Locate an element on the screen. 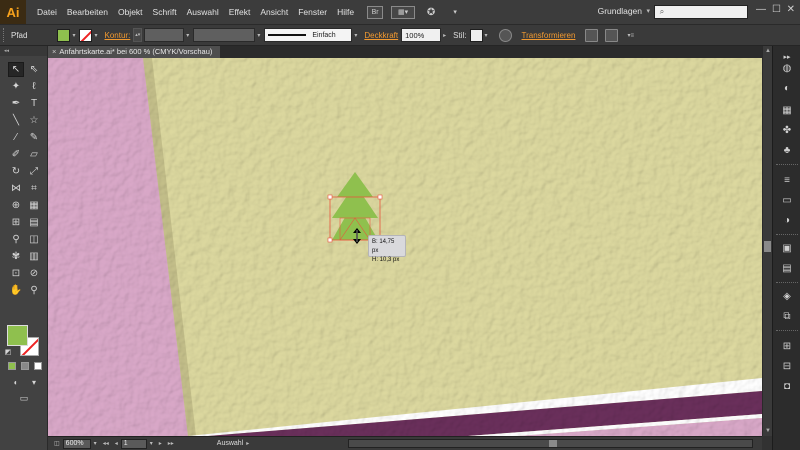 The width and height of the screenshot is (800, 450). width-tool-icon: ⋈ is located at coordinates (16, 188).